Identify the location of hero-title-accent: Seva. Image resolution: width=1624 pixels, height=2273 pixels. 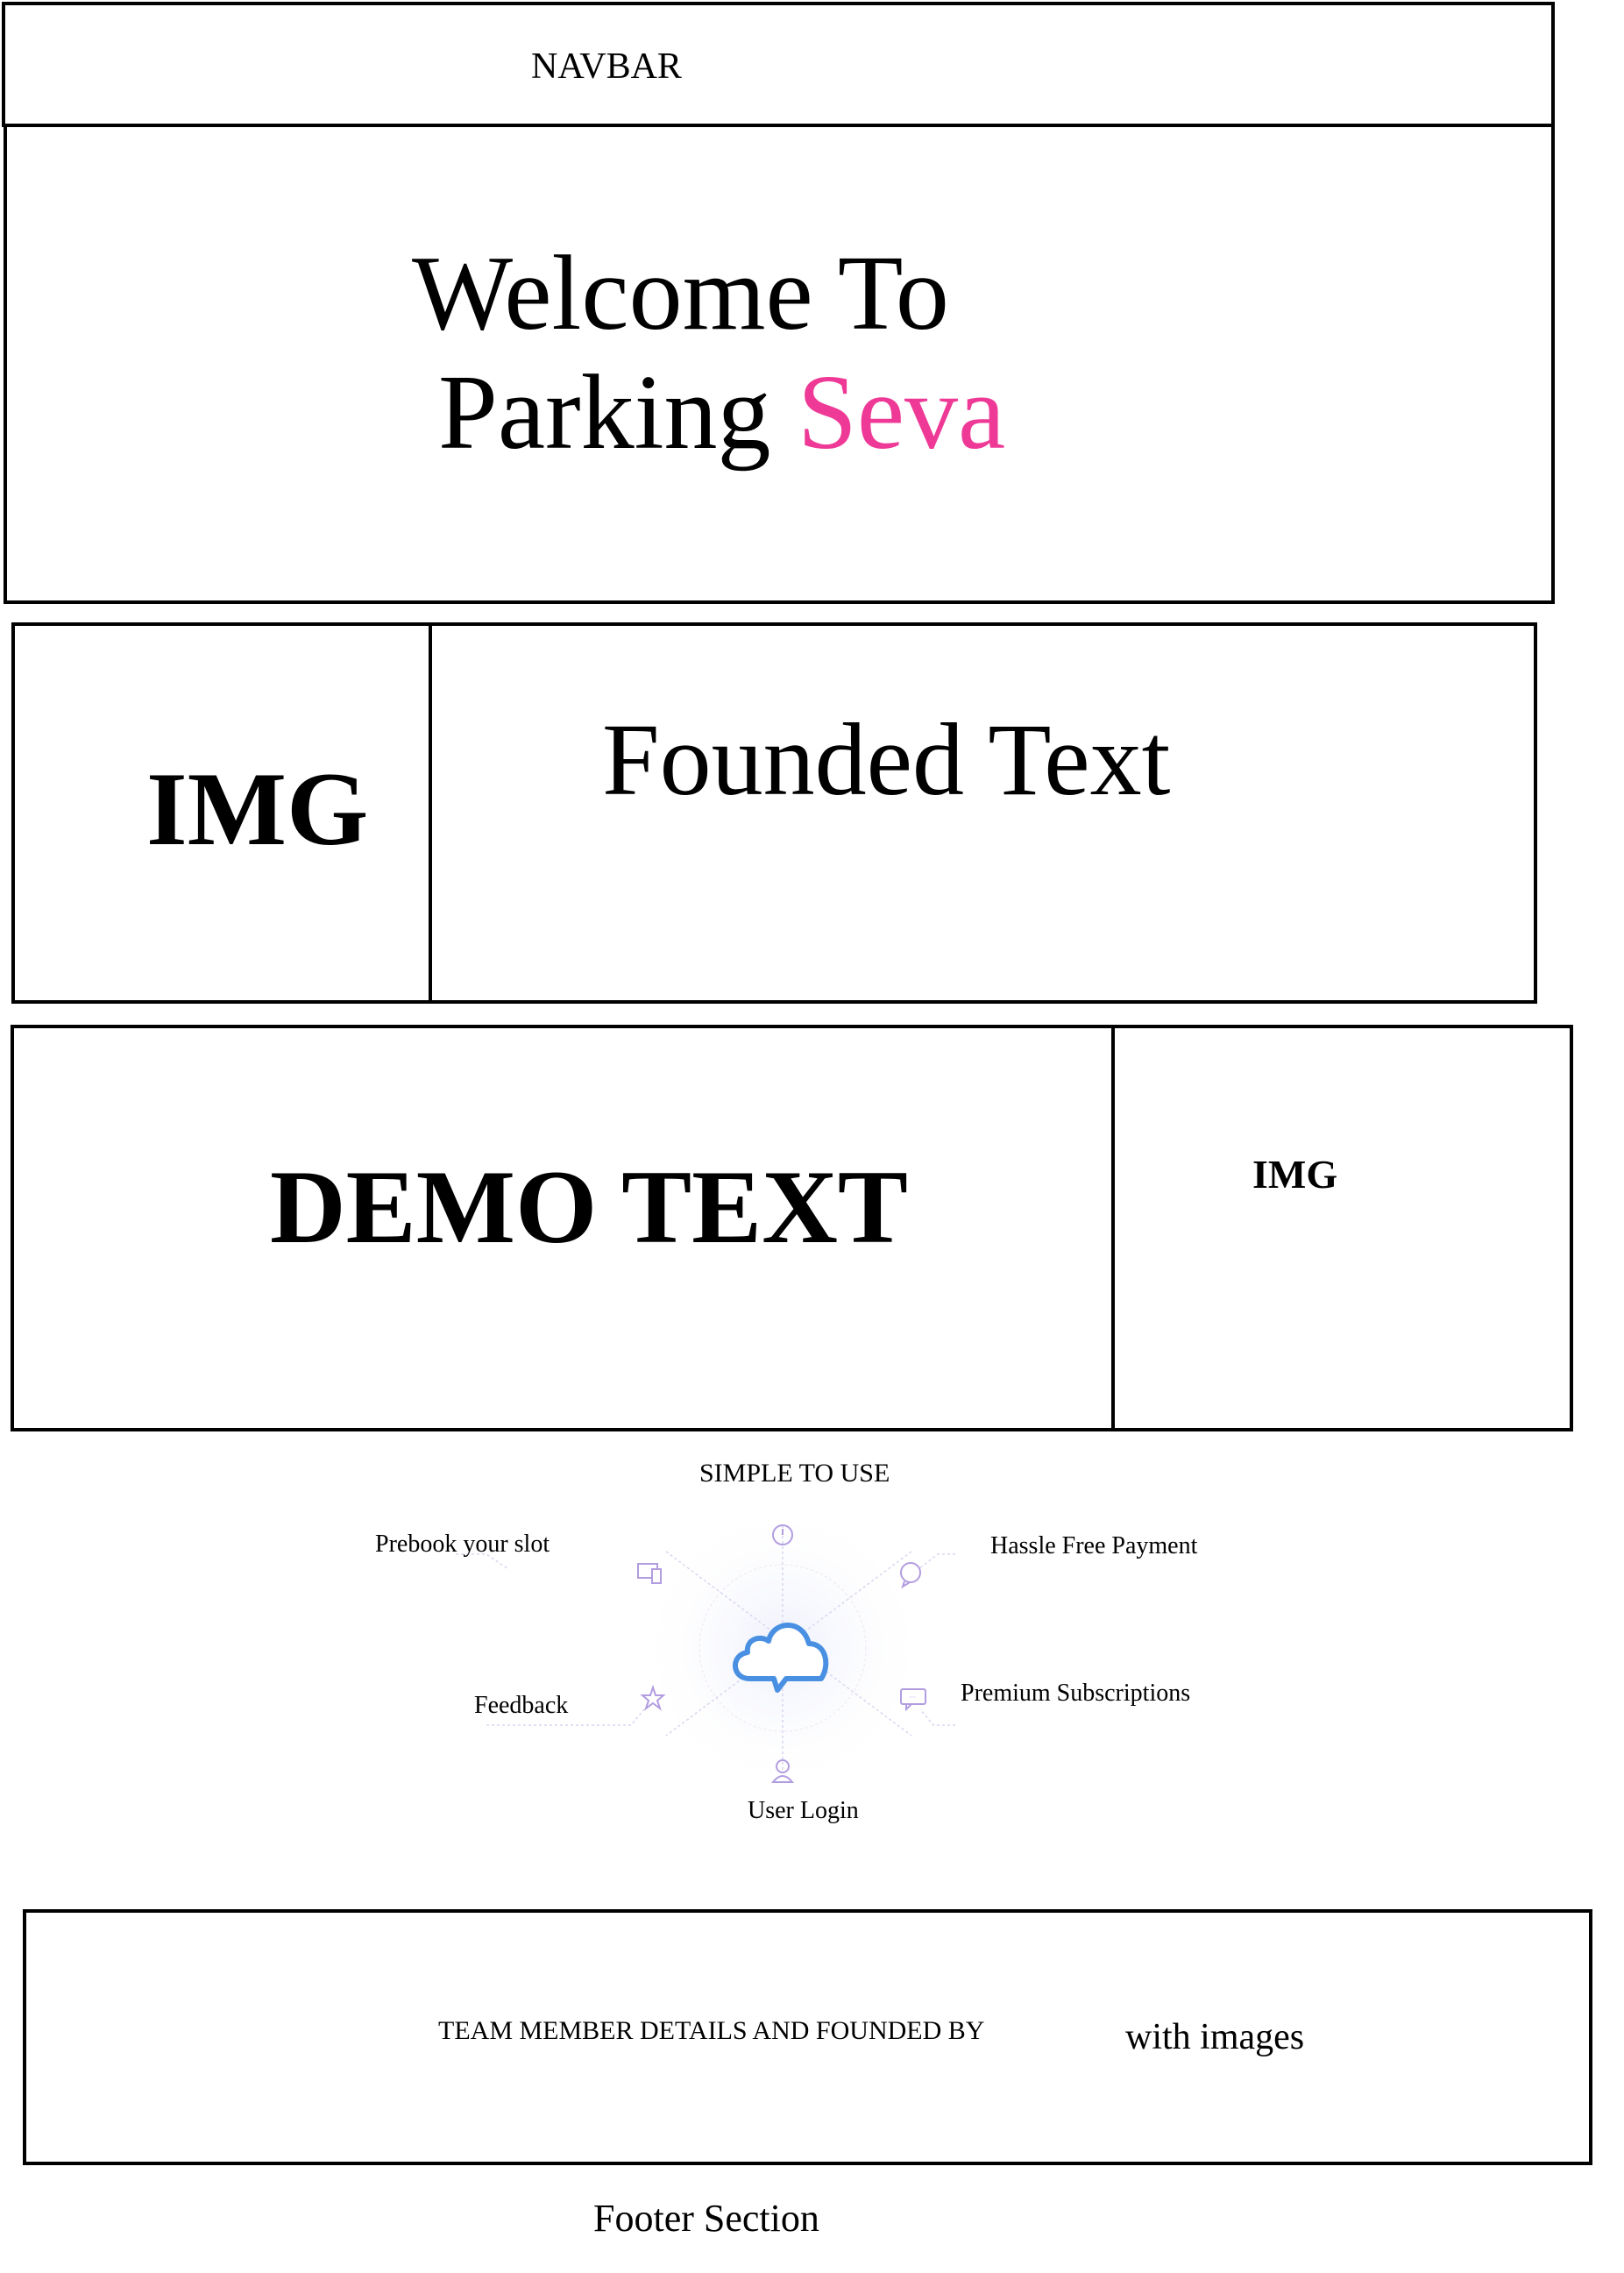
(902, 412).